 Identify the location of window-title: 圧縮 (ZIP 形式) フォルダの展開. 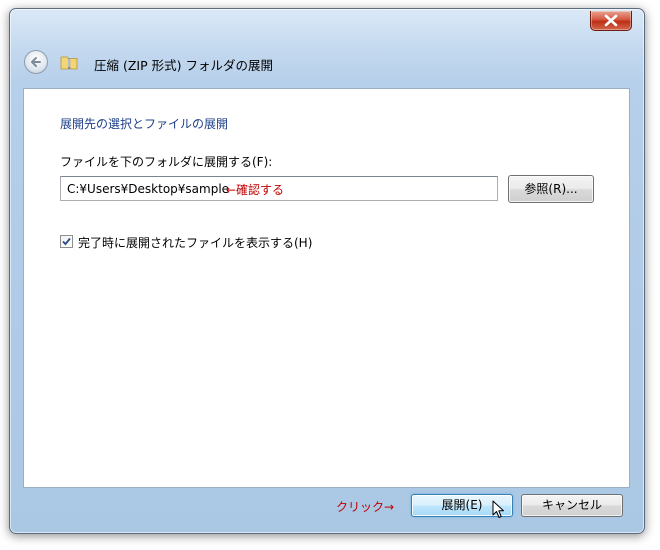
(183, 65).